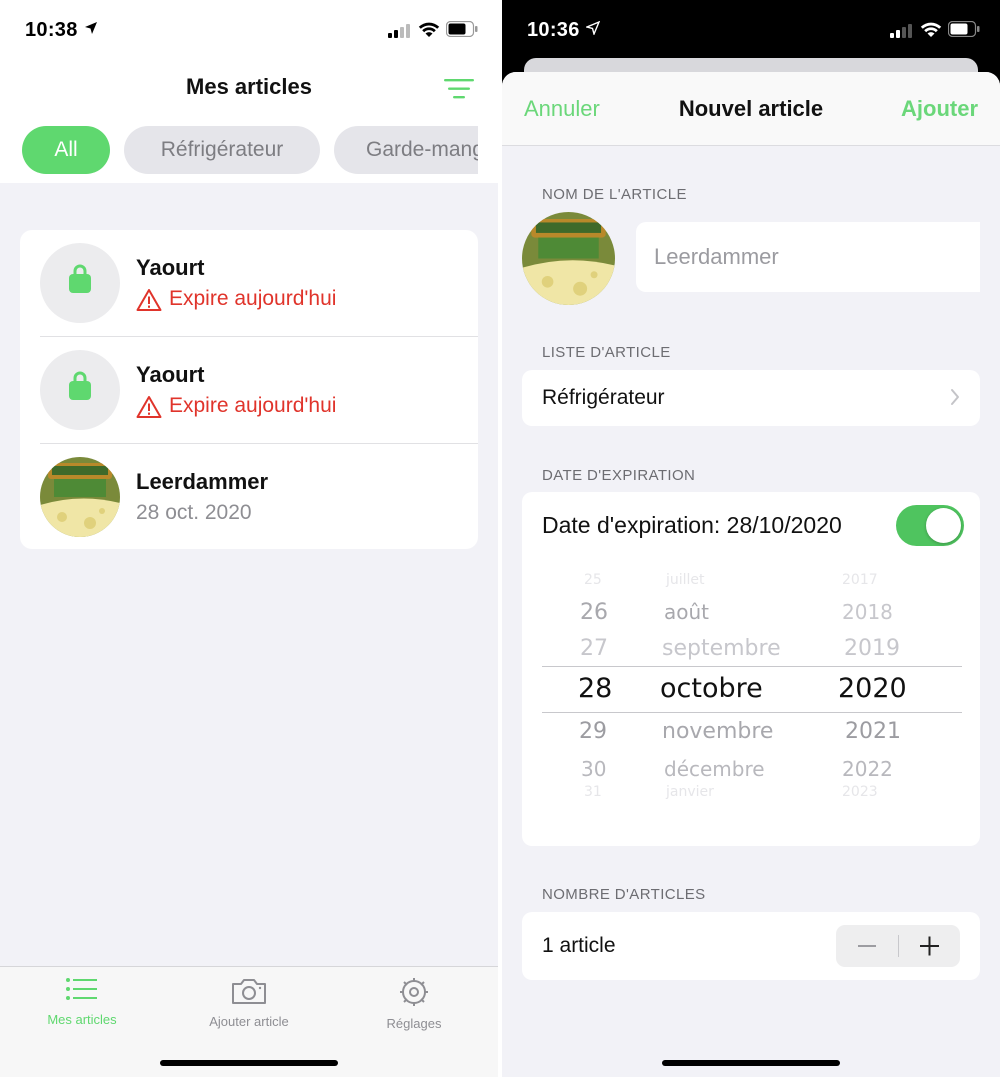 This screenshot has width=1000, height=1077. What do you see at coordinates (619, 475) in the screenshot?
I see `section-label-expiry: DATE D'EXPIRATION` at bounding box center [619, 475].